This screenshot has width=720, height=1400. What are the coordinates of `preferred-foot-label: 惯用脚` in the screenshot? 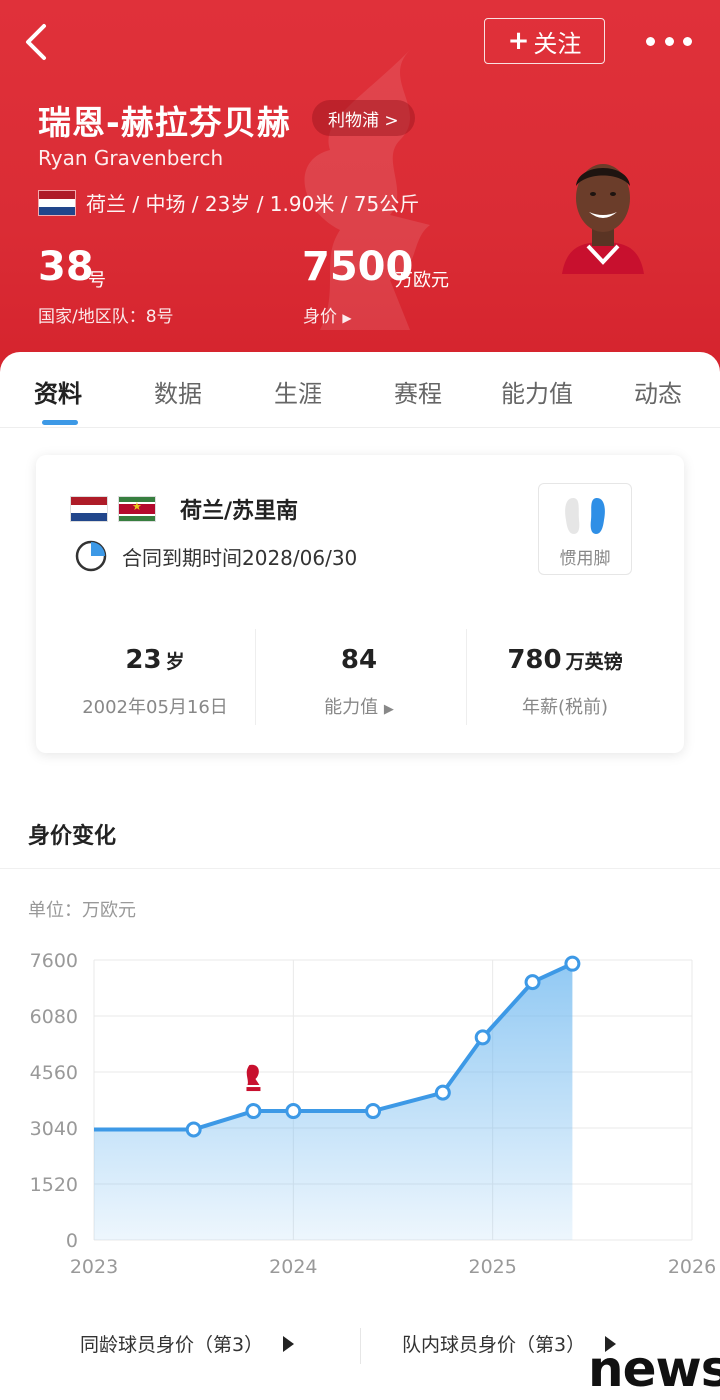 It's located at (585, 559).